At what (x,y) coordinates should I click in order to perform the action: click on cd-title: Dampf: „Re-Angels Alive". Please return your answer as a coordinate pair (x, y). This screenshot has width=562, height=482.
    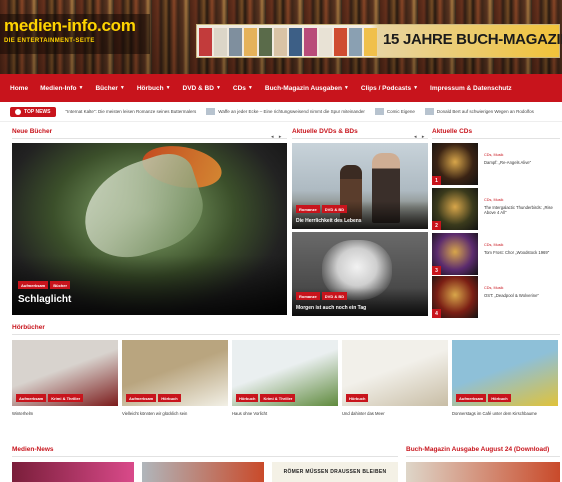
    Looking at the image, I should click on (522, 162).